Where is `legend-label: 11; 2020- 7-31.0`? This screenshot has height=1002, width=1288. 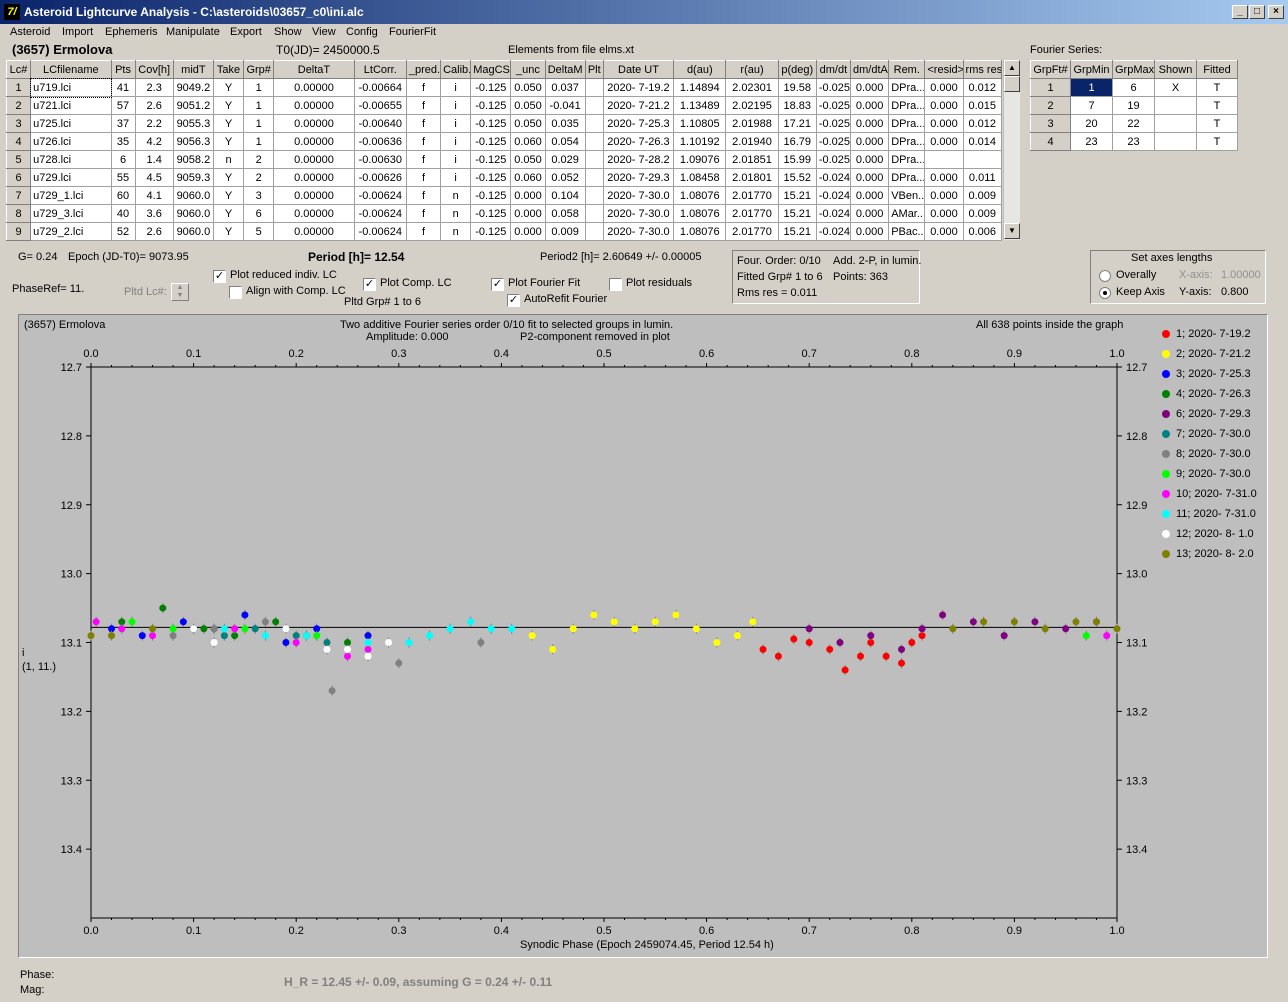 legend-label: 11; 2020- 7-31.0 is located at coordinates (1216, 514).